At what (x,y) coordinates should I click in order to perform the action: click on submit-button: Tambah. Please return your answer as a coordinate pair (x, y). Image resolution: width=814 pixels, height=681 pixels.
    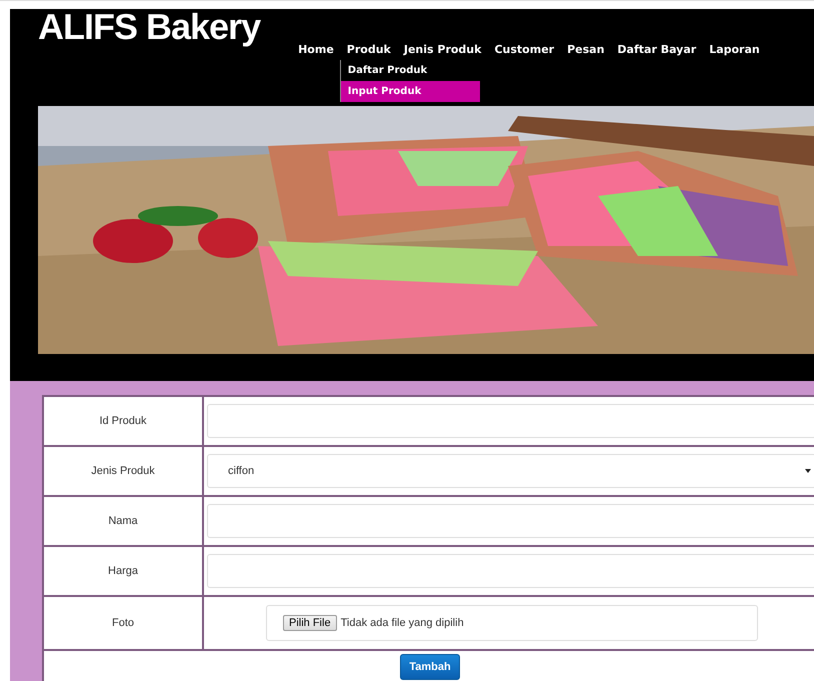
    Looking at the image, I should click on (430, 667).